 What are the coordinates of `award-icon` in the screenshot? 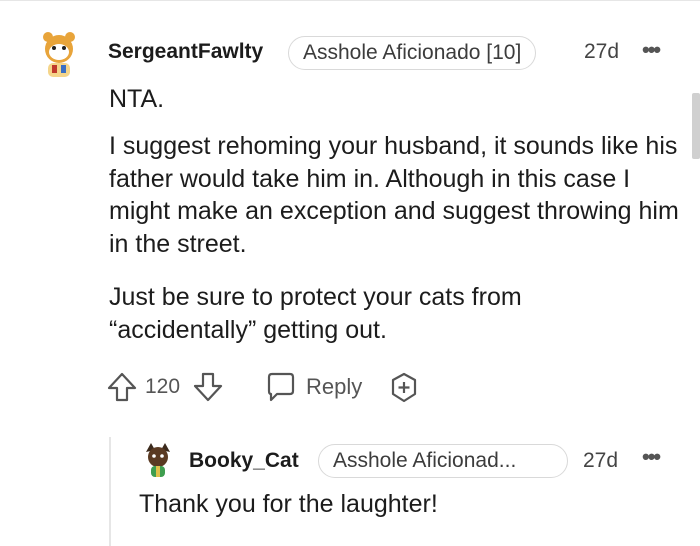 It's located at (404, 388).